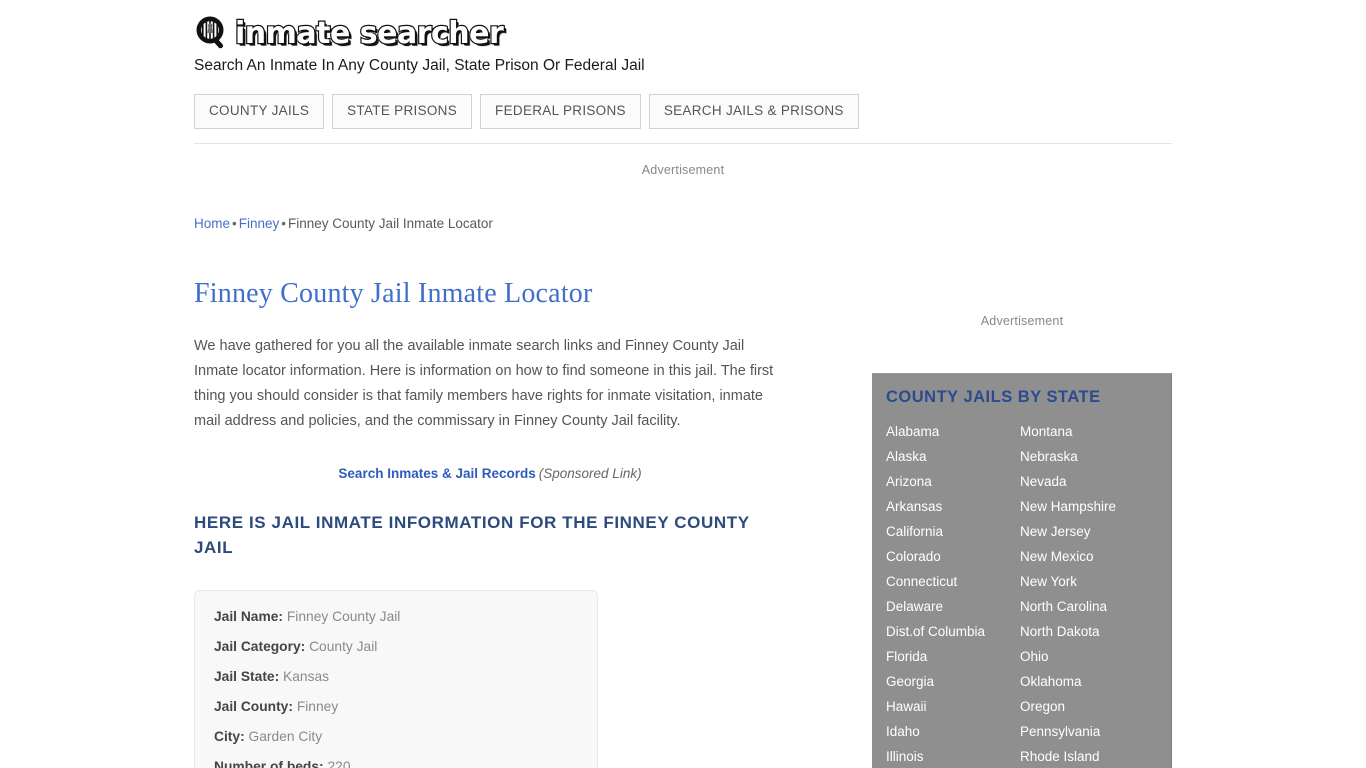  I want to click on sidebar-state-link: Colorado, so click(953, 556).